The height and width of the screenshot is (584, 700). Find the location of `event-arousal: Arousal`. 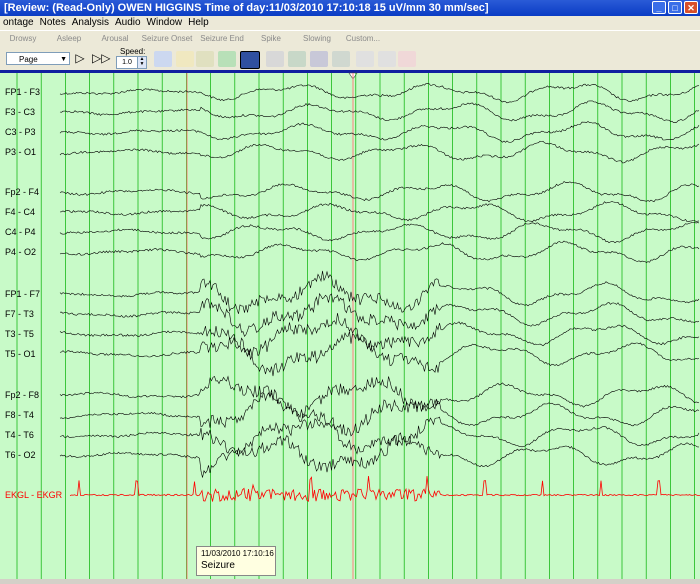

event-arousal: Arousal is located at coordinates (115, 39).